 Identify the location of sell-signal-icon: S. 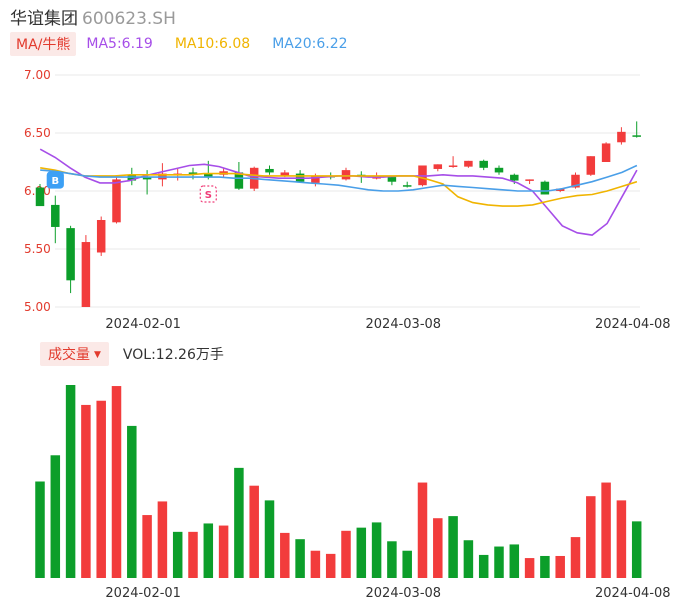
(208, 194).